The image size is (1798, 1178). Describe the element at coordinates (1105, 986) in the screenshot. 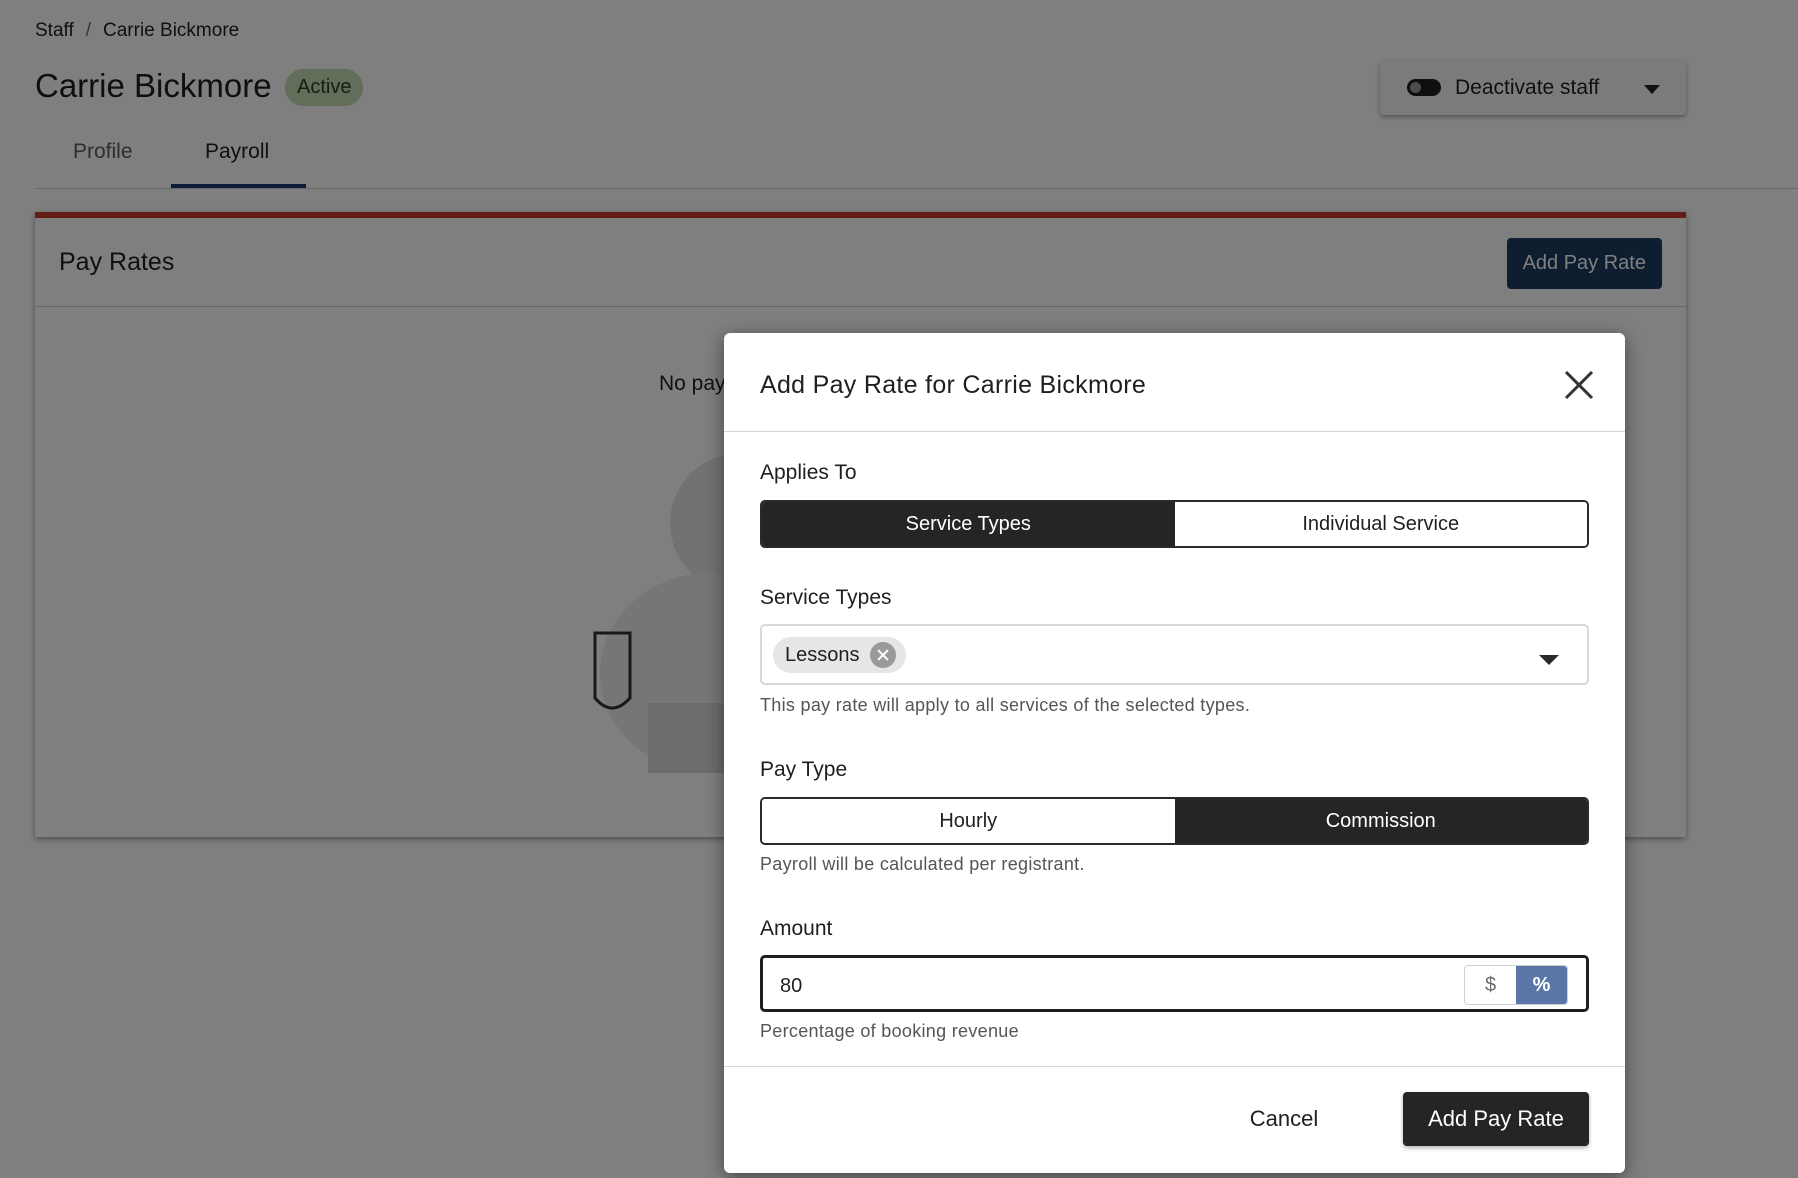

I see `amount-input` at that location.